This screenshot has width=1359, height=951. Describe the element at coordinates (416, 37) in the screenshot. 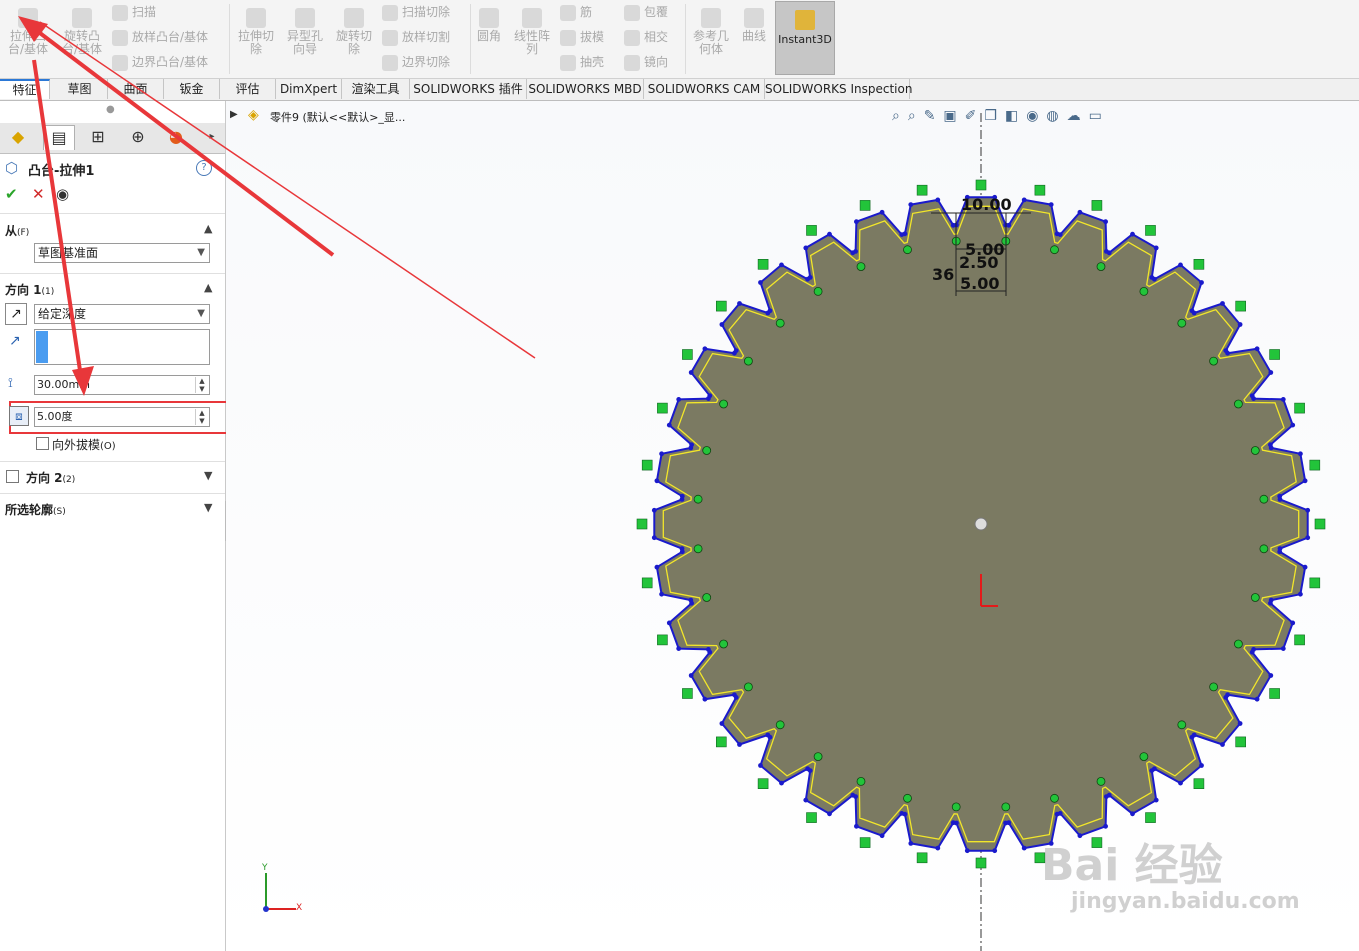

I see `lofted-cut-button: 放样切割` at that location.